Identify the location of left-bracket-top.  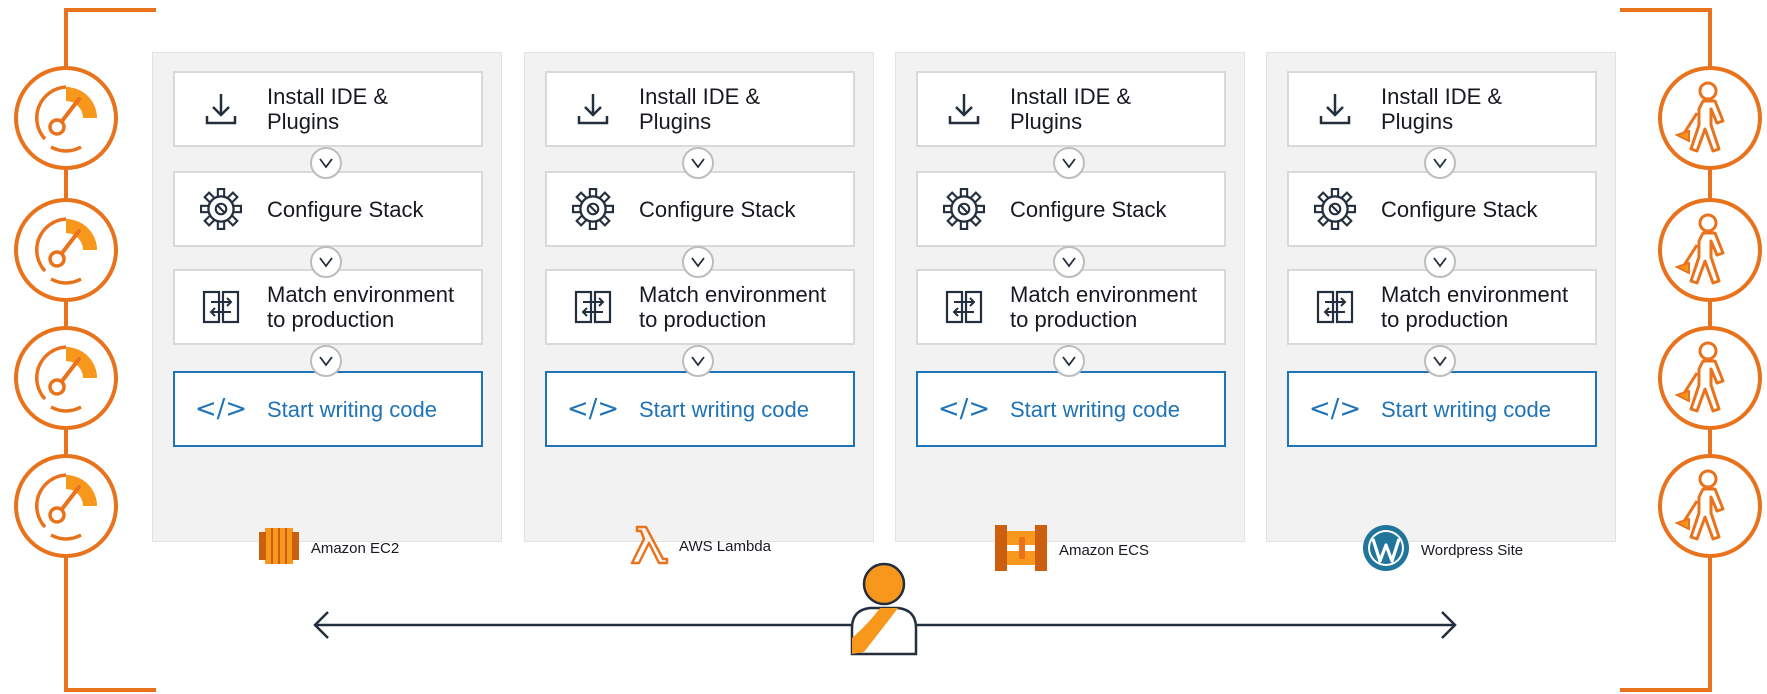
(110, 10).